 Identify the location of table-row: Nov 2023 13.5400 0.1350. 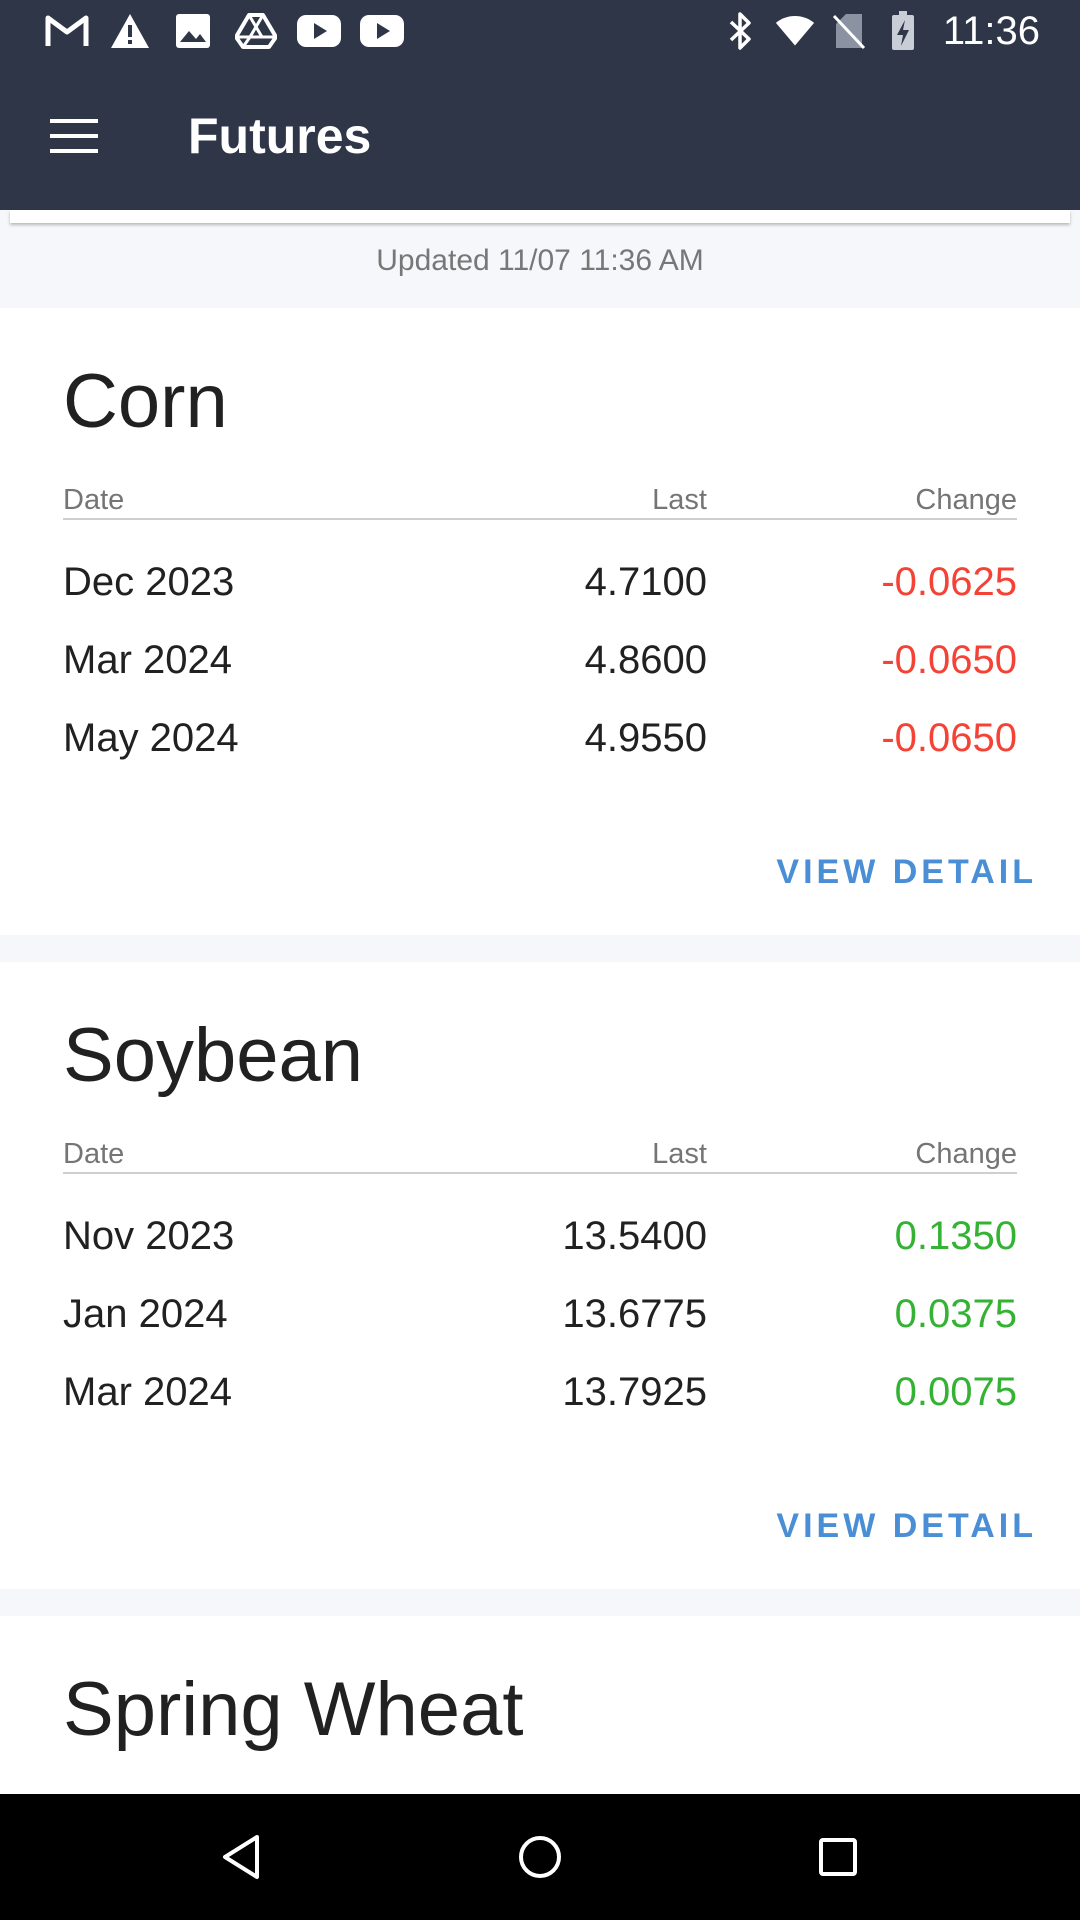
(540, 1239).